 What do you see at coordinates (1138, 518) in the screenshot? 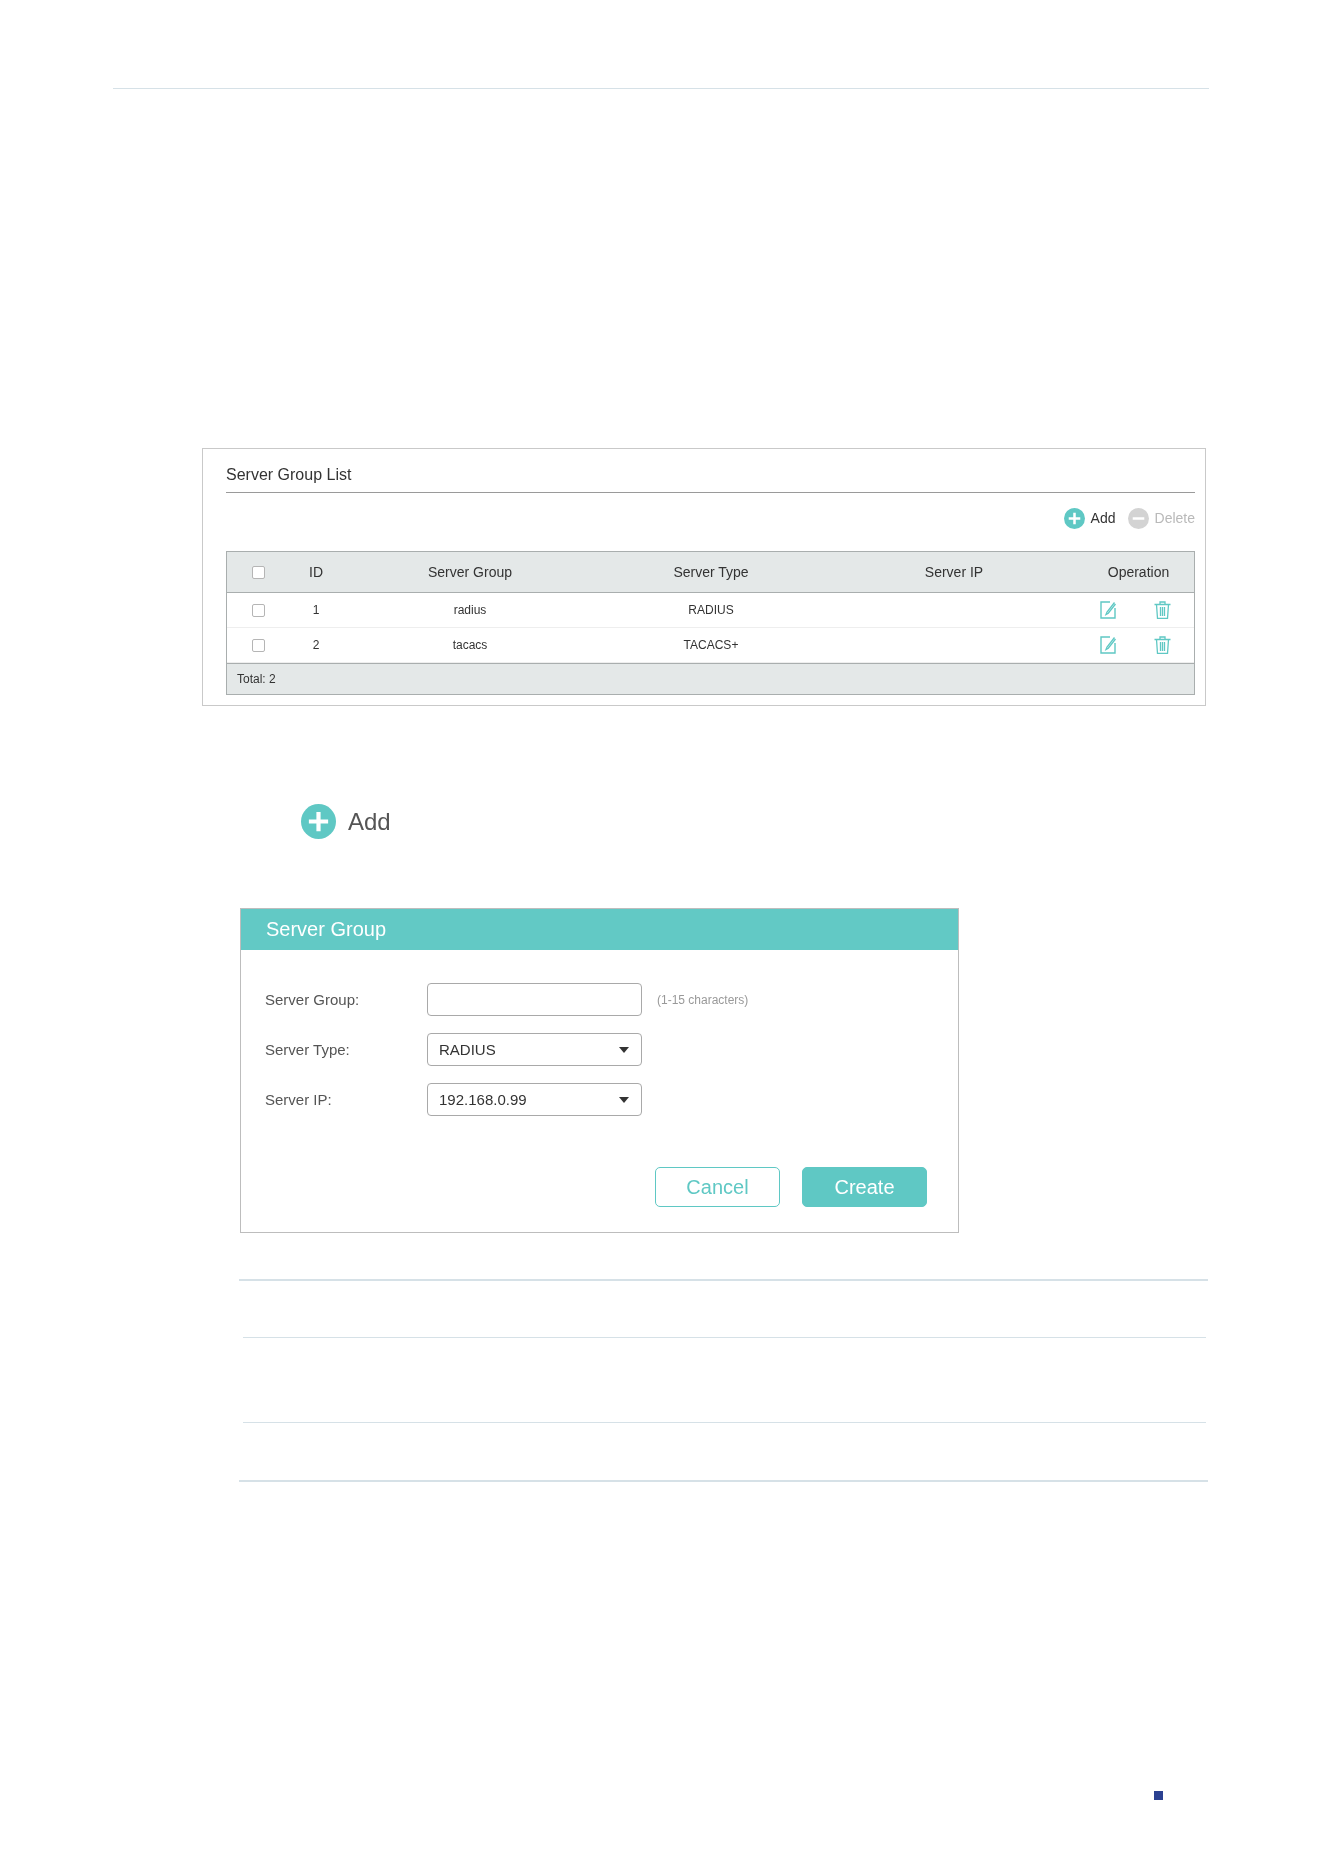
I see `minus-circle-icon` at bounding box center [1138, 518].